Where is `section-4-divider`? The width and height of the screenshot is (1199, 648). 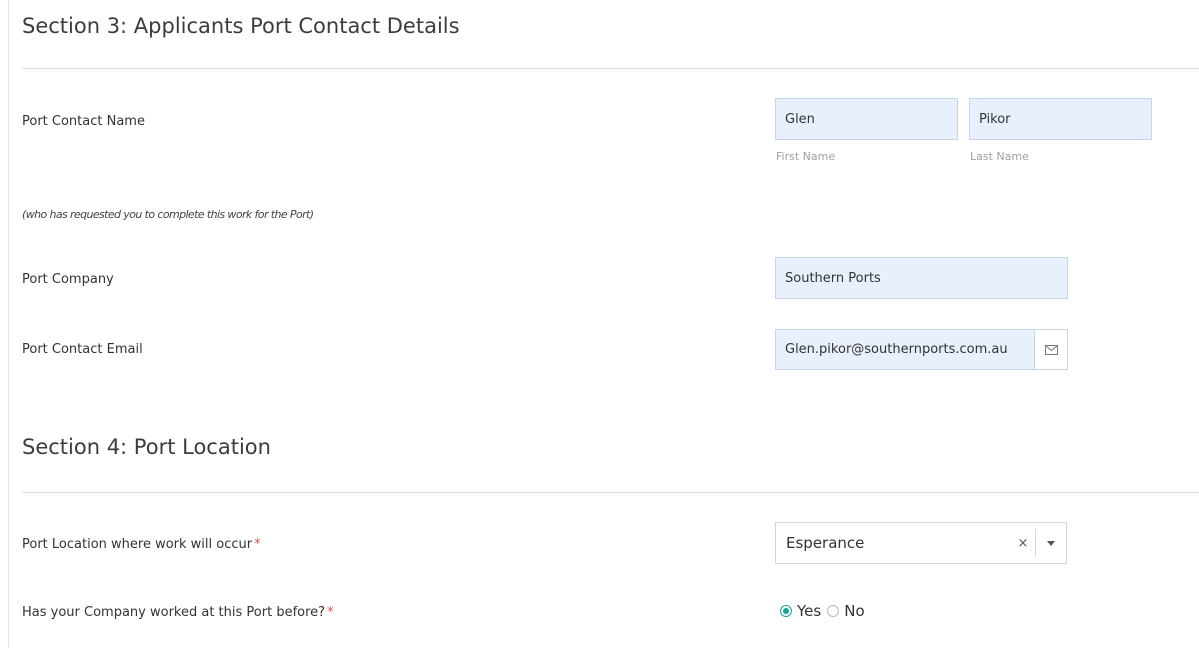
section-4-divider is located at coordinates (610, 492).